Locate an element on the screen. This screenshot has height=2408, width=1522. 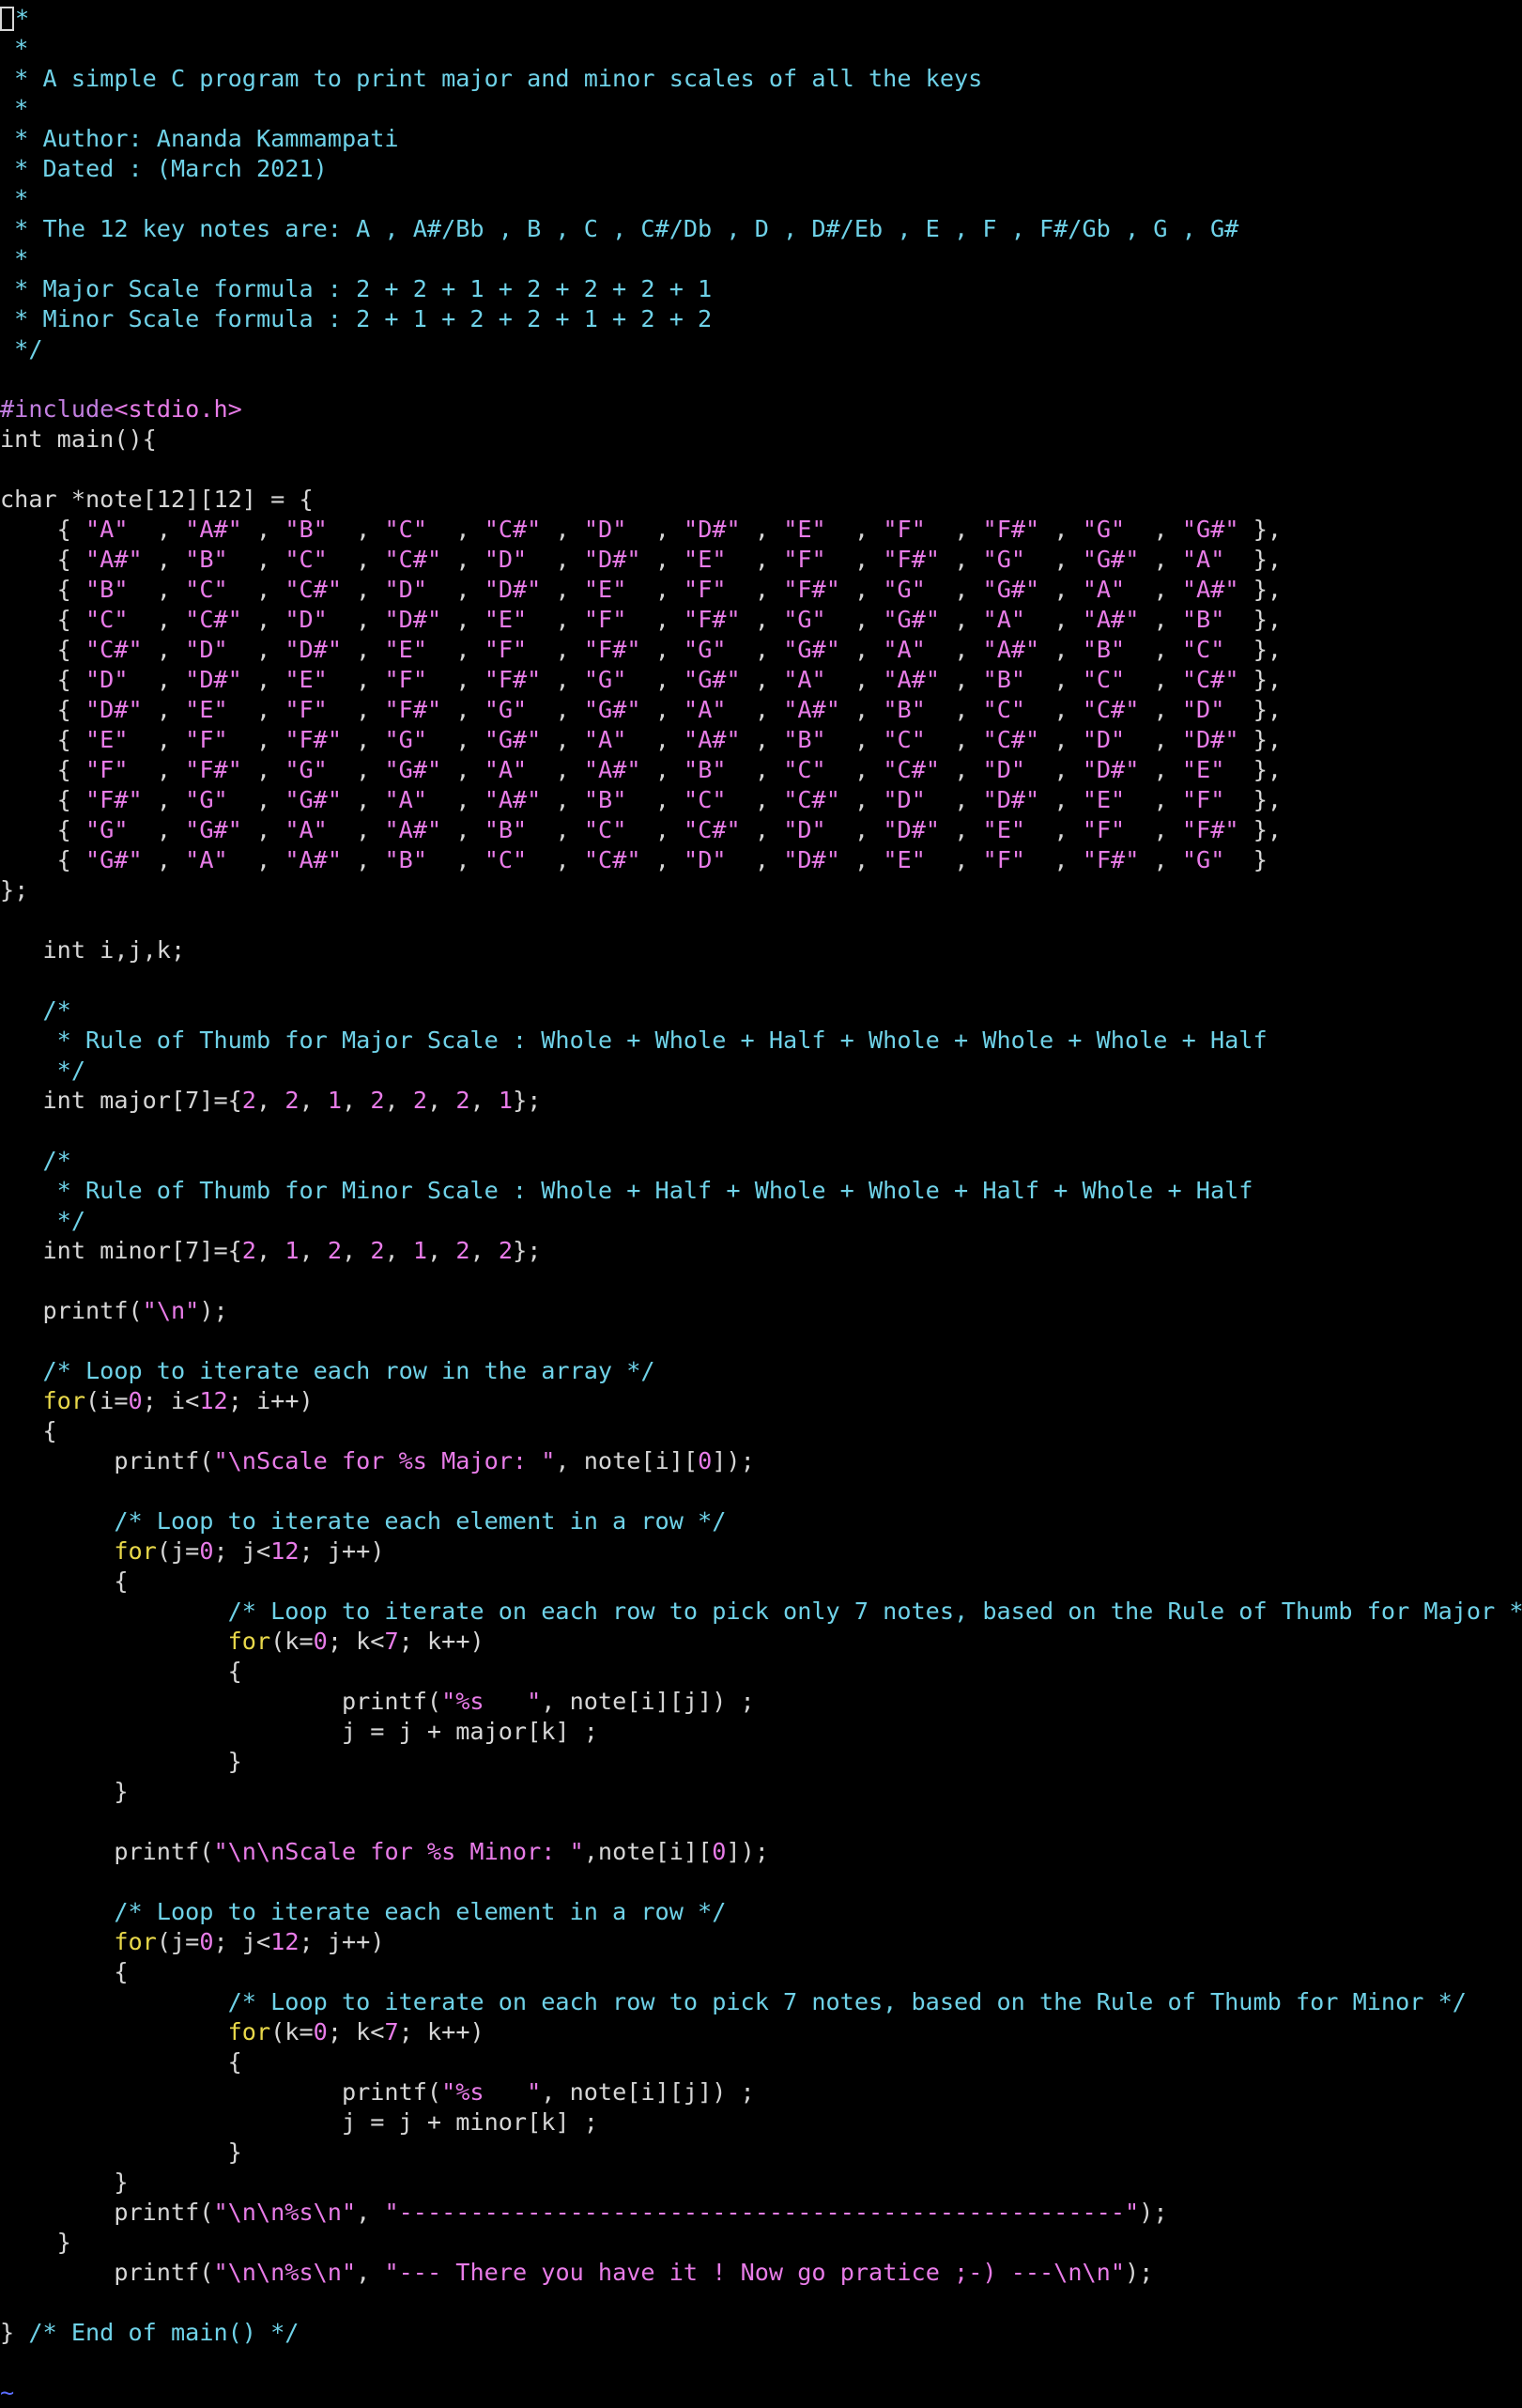
code-constant: "G#" is located at coordinates (612, 709).